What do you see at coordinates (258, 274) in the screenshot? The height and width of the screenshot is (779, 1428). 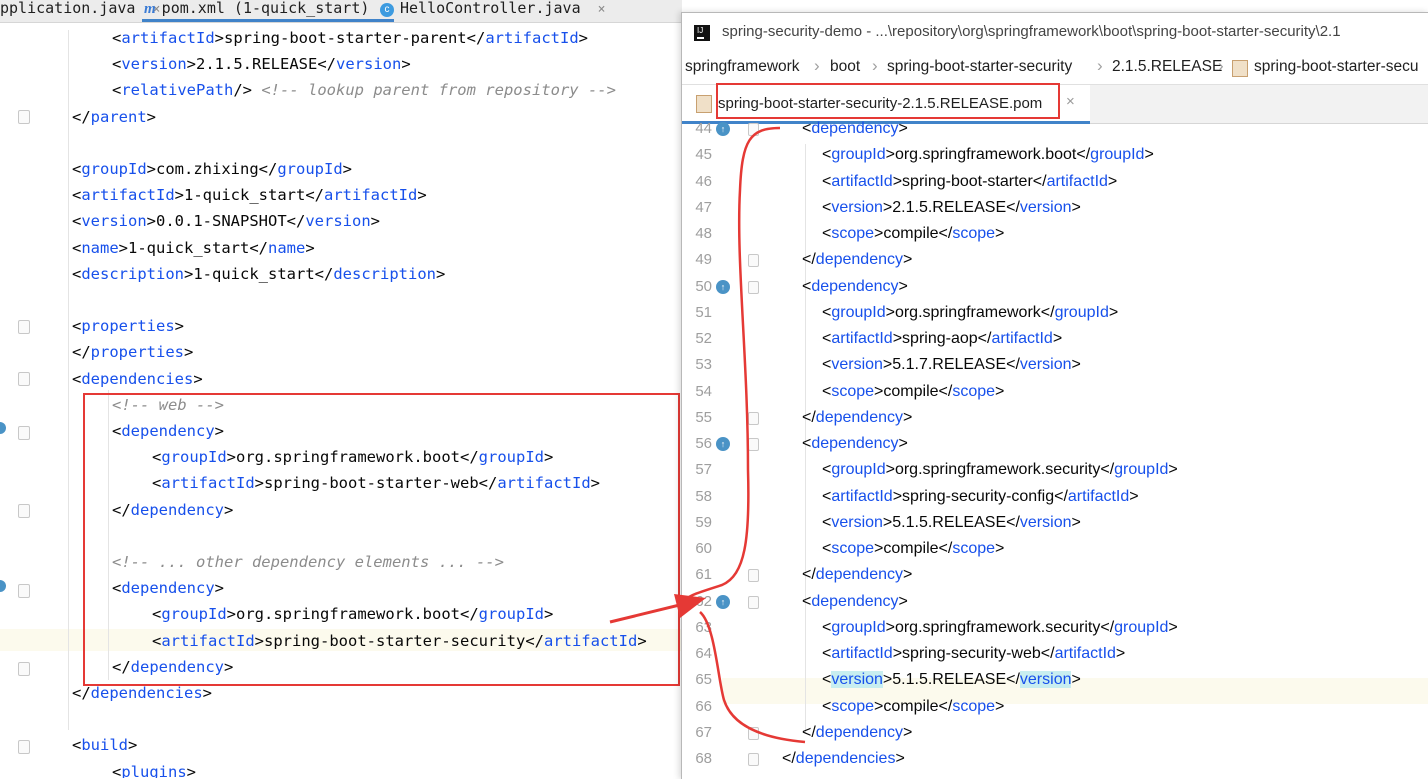 I see `code-line: <description>1-quick_start</description>` at bounding box center [258, 274].